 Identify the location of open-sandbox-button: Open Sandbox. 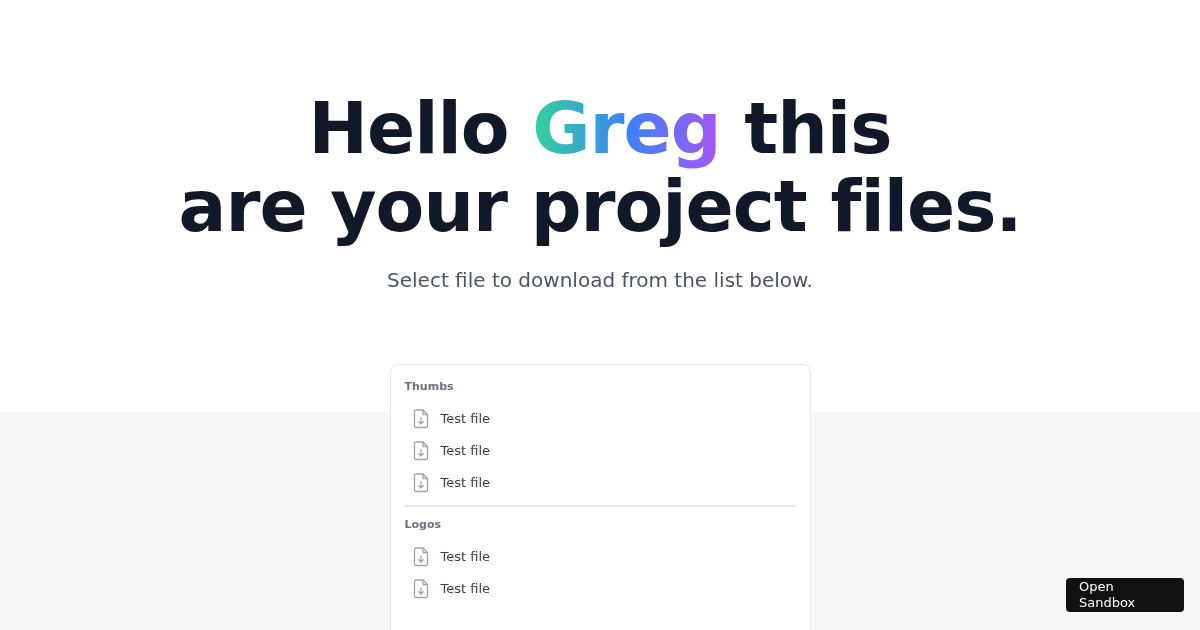
(1125, 595).